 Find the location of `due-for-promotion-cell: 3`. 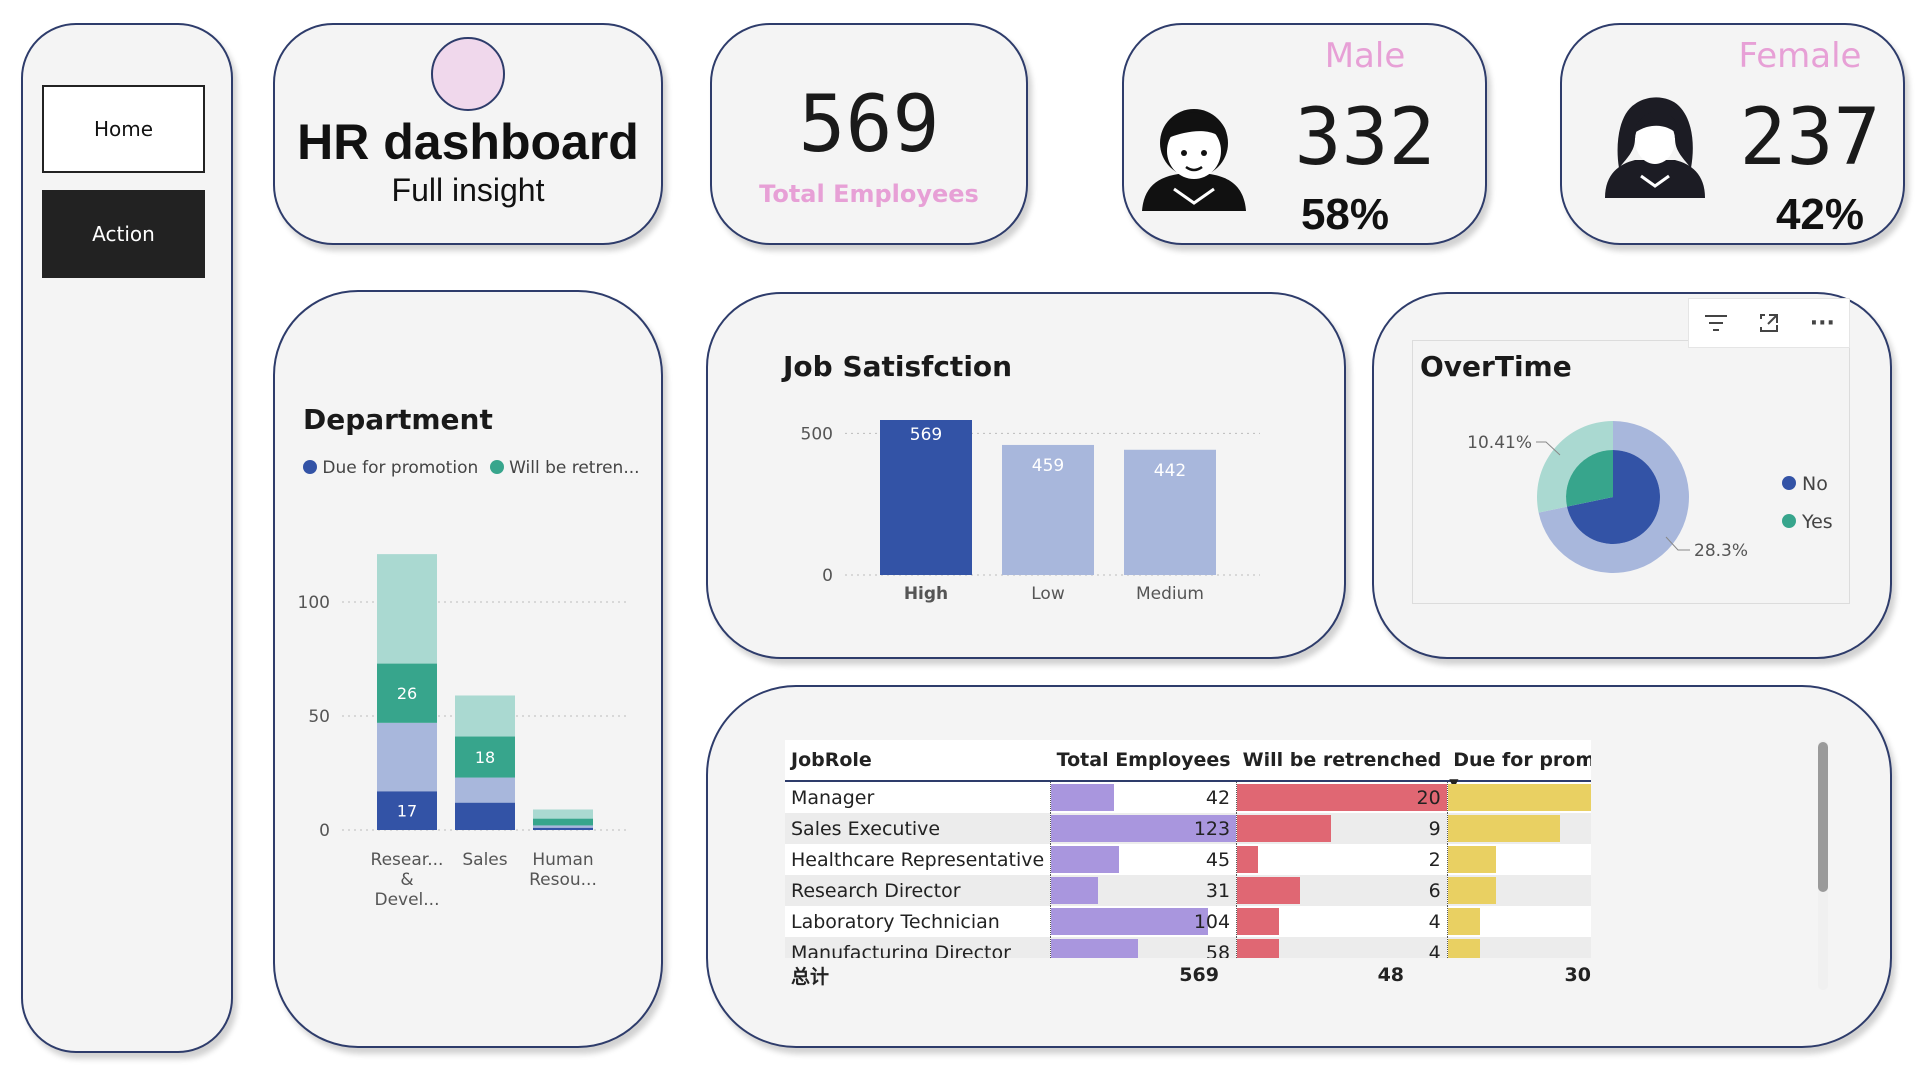

due-for-promotion-cell: 3 is located at coordinates (1518, 859).